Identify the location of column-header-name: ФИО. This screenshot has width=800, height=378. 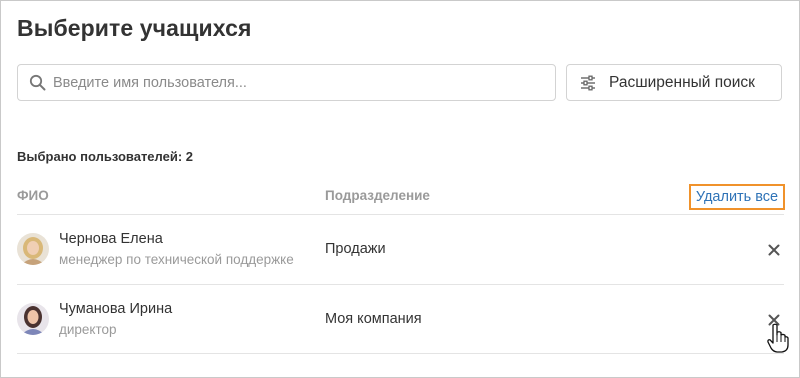
(33, 195).